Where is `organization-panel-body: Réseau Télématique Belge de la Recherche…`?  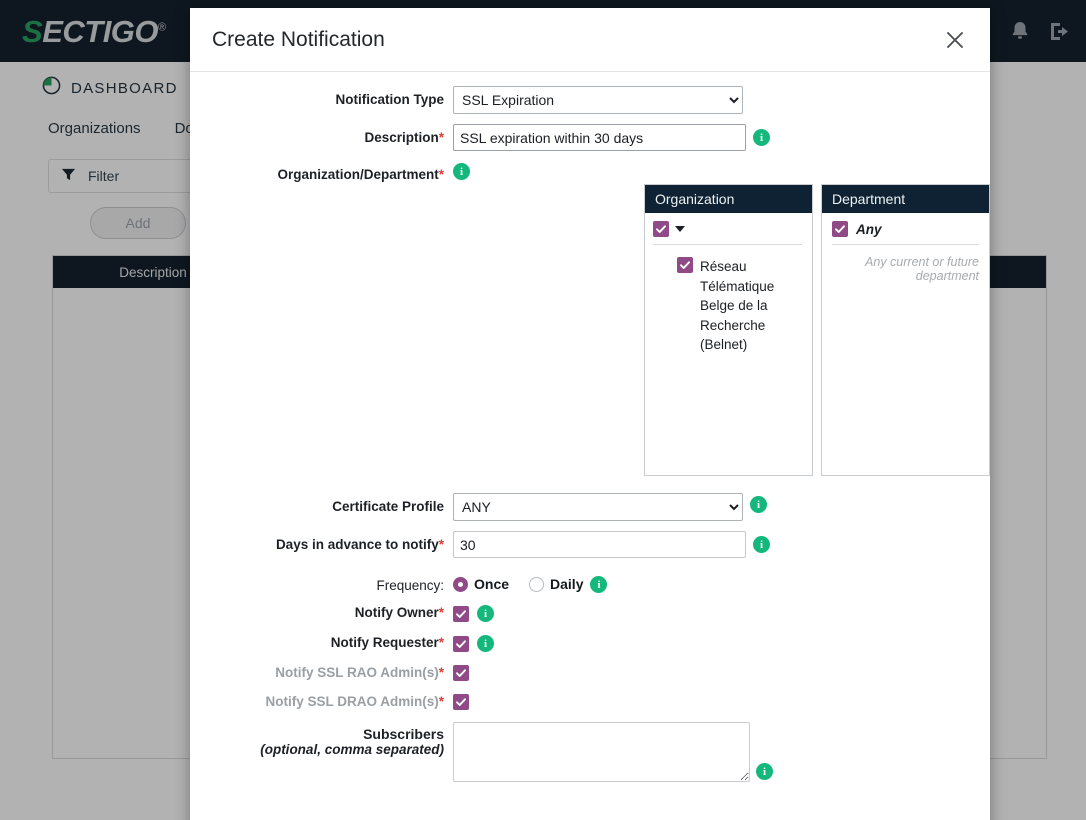 organization-panel-body: Réseau Télématique Belge de la Recherche… is located at coordinates (728, 344).